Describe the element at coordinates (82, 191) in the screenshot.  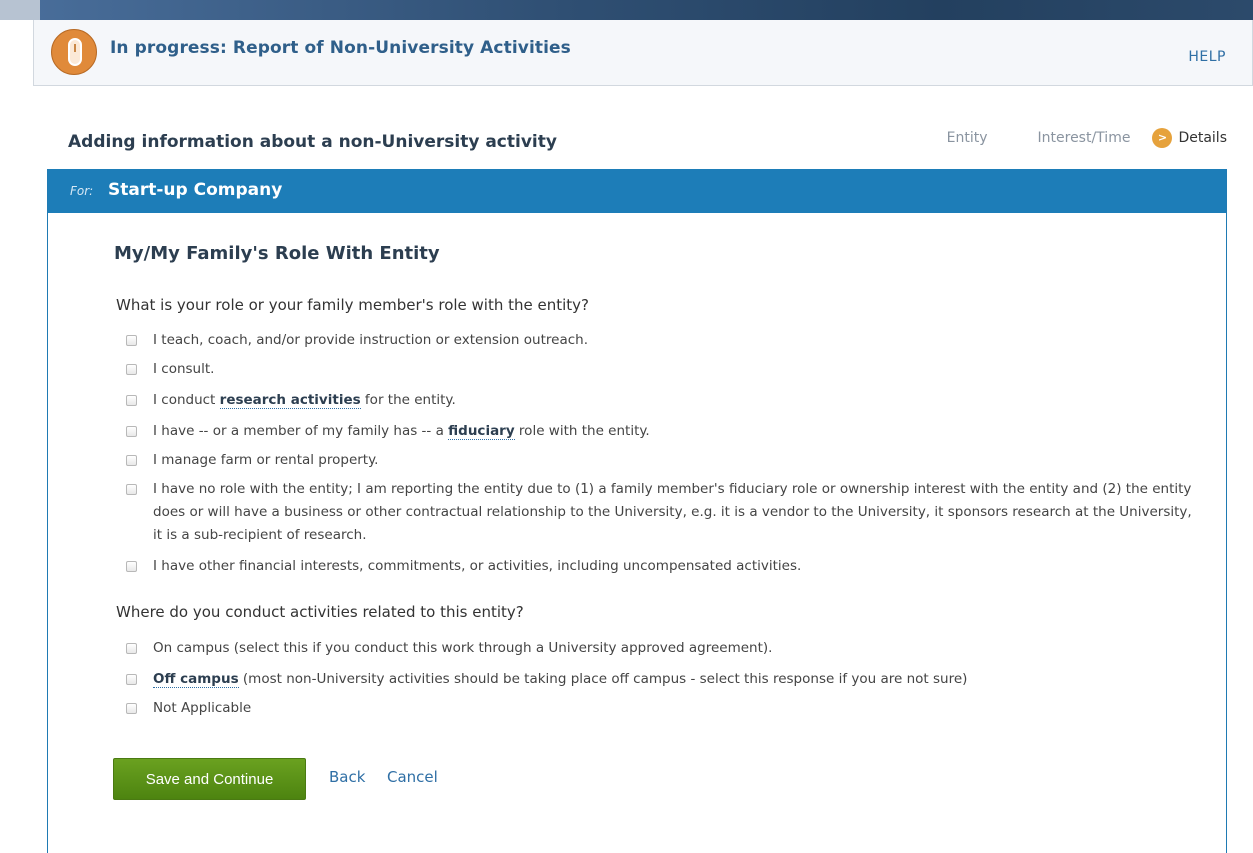
I see `for-label: For:` at that location.